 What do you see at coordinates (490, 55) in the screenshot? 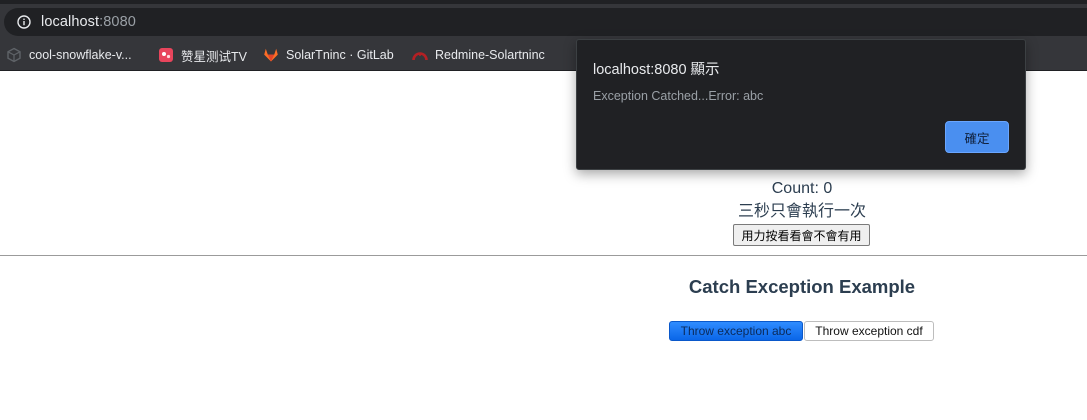
I see `bookmark-label: Redmine-Solartninc` at bounding box center [490, 55].